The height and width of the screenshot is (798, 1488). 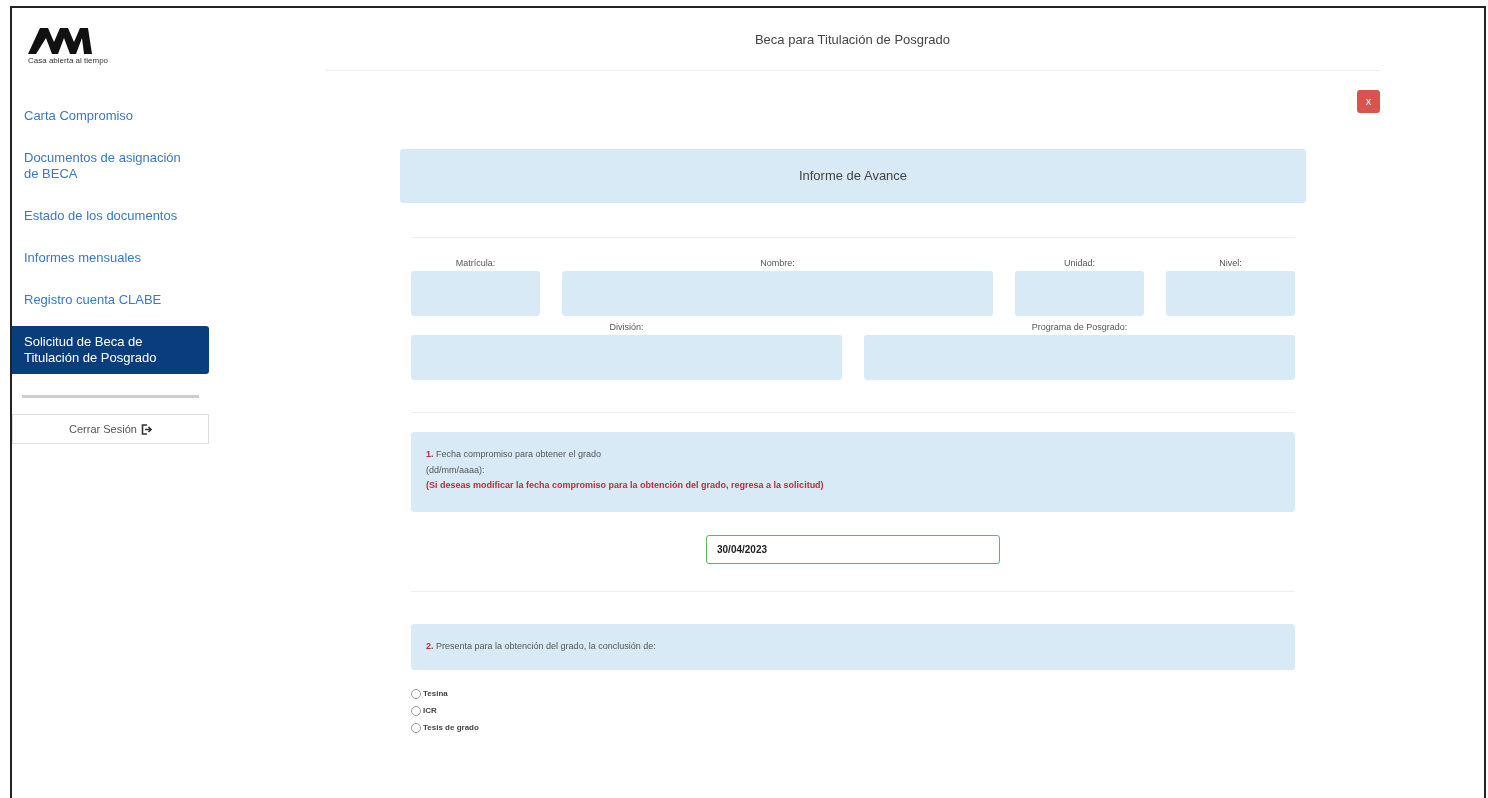 What do you see at coordinates (68, 60) in the screenshot?
I see `logo-tagline: Casa abierta al tiempo` at bounding box center [68, 60].